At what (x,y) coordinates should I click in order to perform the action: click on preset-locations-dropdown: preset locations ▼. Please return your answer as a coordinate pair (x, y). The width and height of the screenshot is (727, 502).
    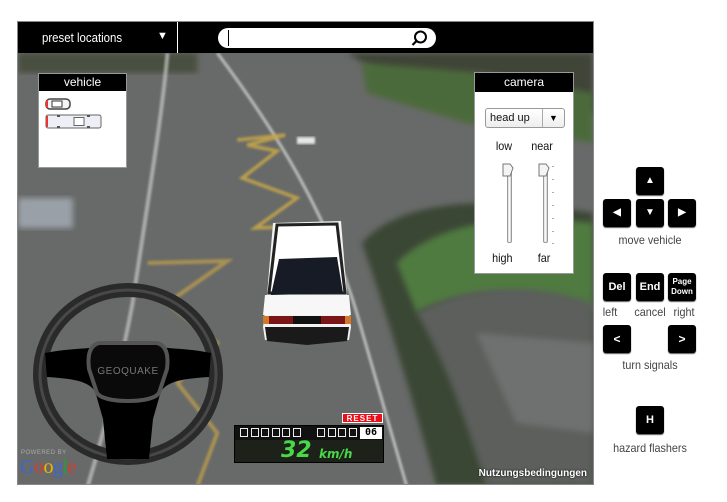
    Looking at the image, I should click on (98, 37).